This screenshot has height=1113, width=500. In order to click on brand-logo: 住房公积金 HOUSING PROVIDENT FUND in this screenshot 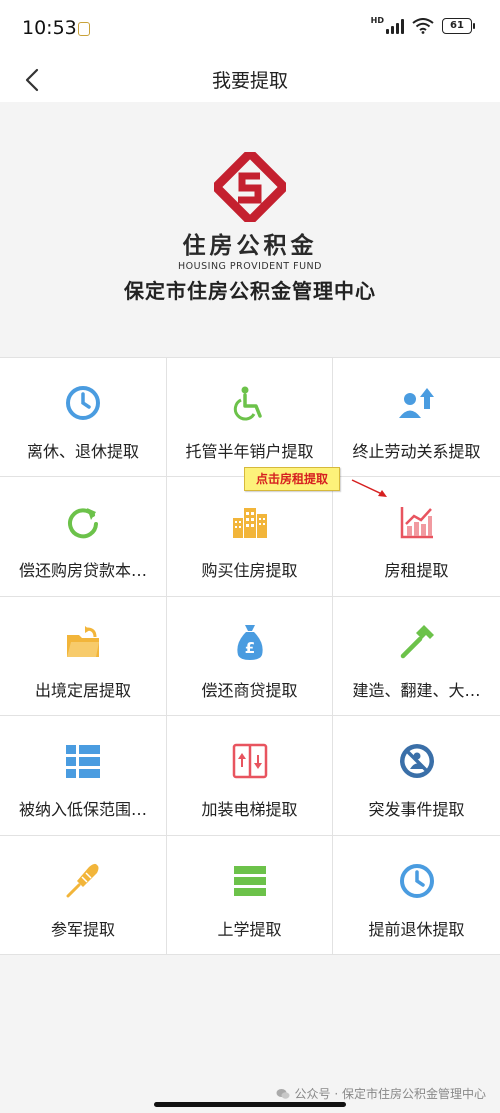, I will do `click(250, 212)`.